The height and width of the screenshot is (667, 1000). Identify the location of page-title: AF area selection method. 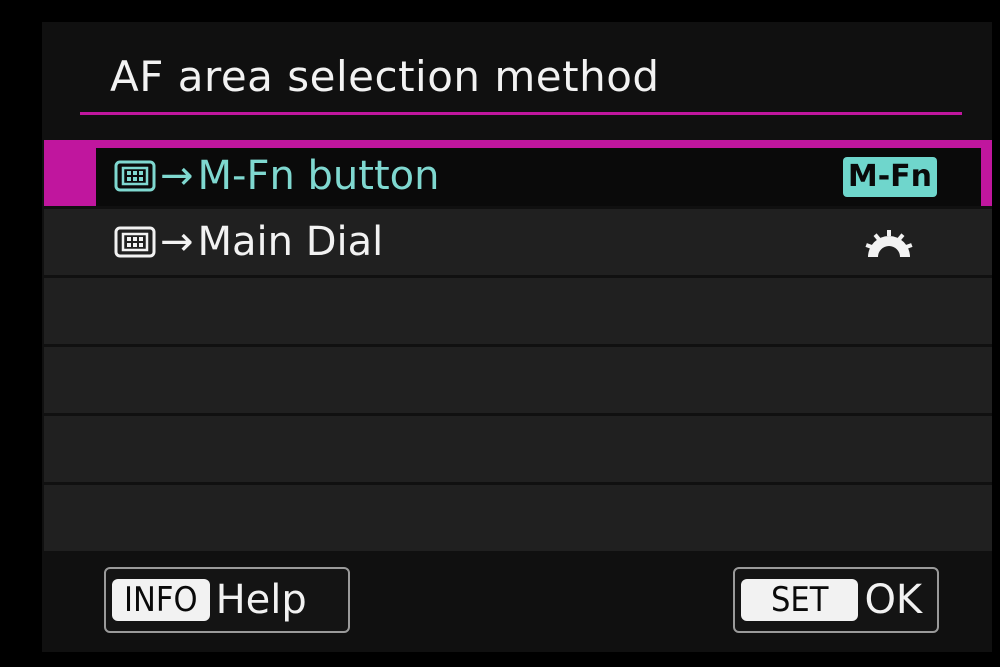
(385, 76).